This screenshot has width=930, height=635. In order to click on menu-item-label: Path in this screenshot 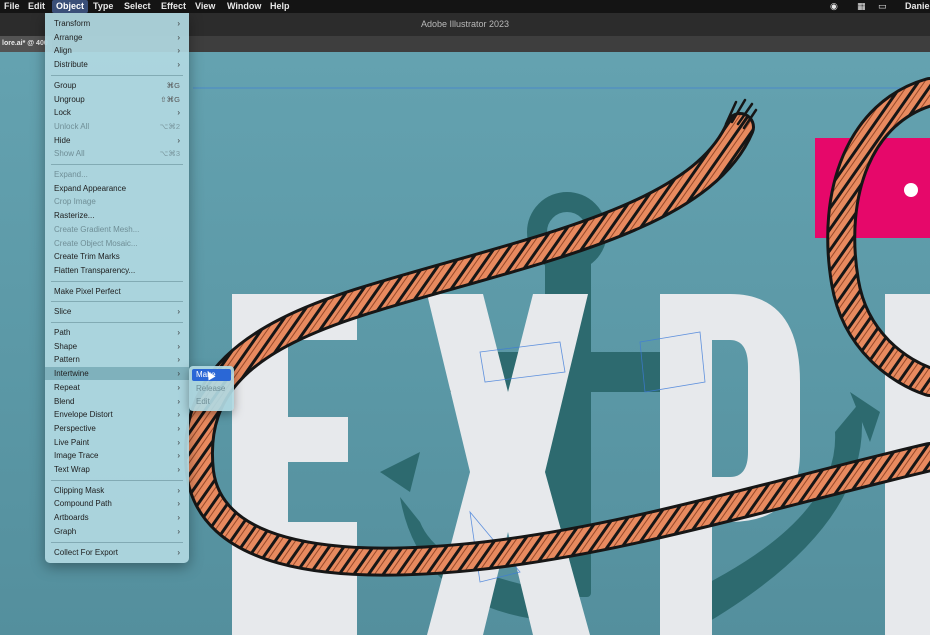, I will do `click(62, 332)`.